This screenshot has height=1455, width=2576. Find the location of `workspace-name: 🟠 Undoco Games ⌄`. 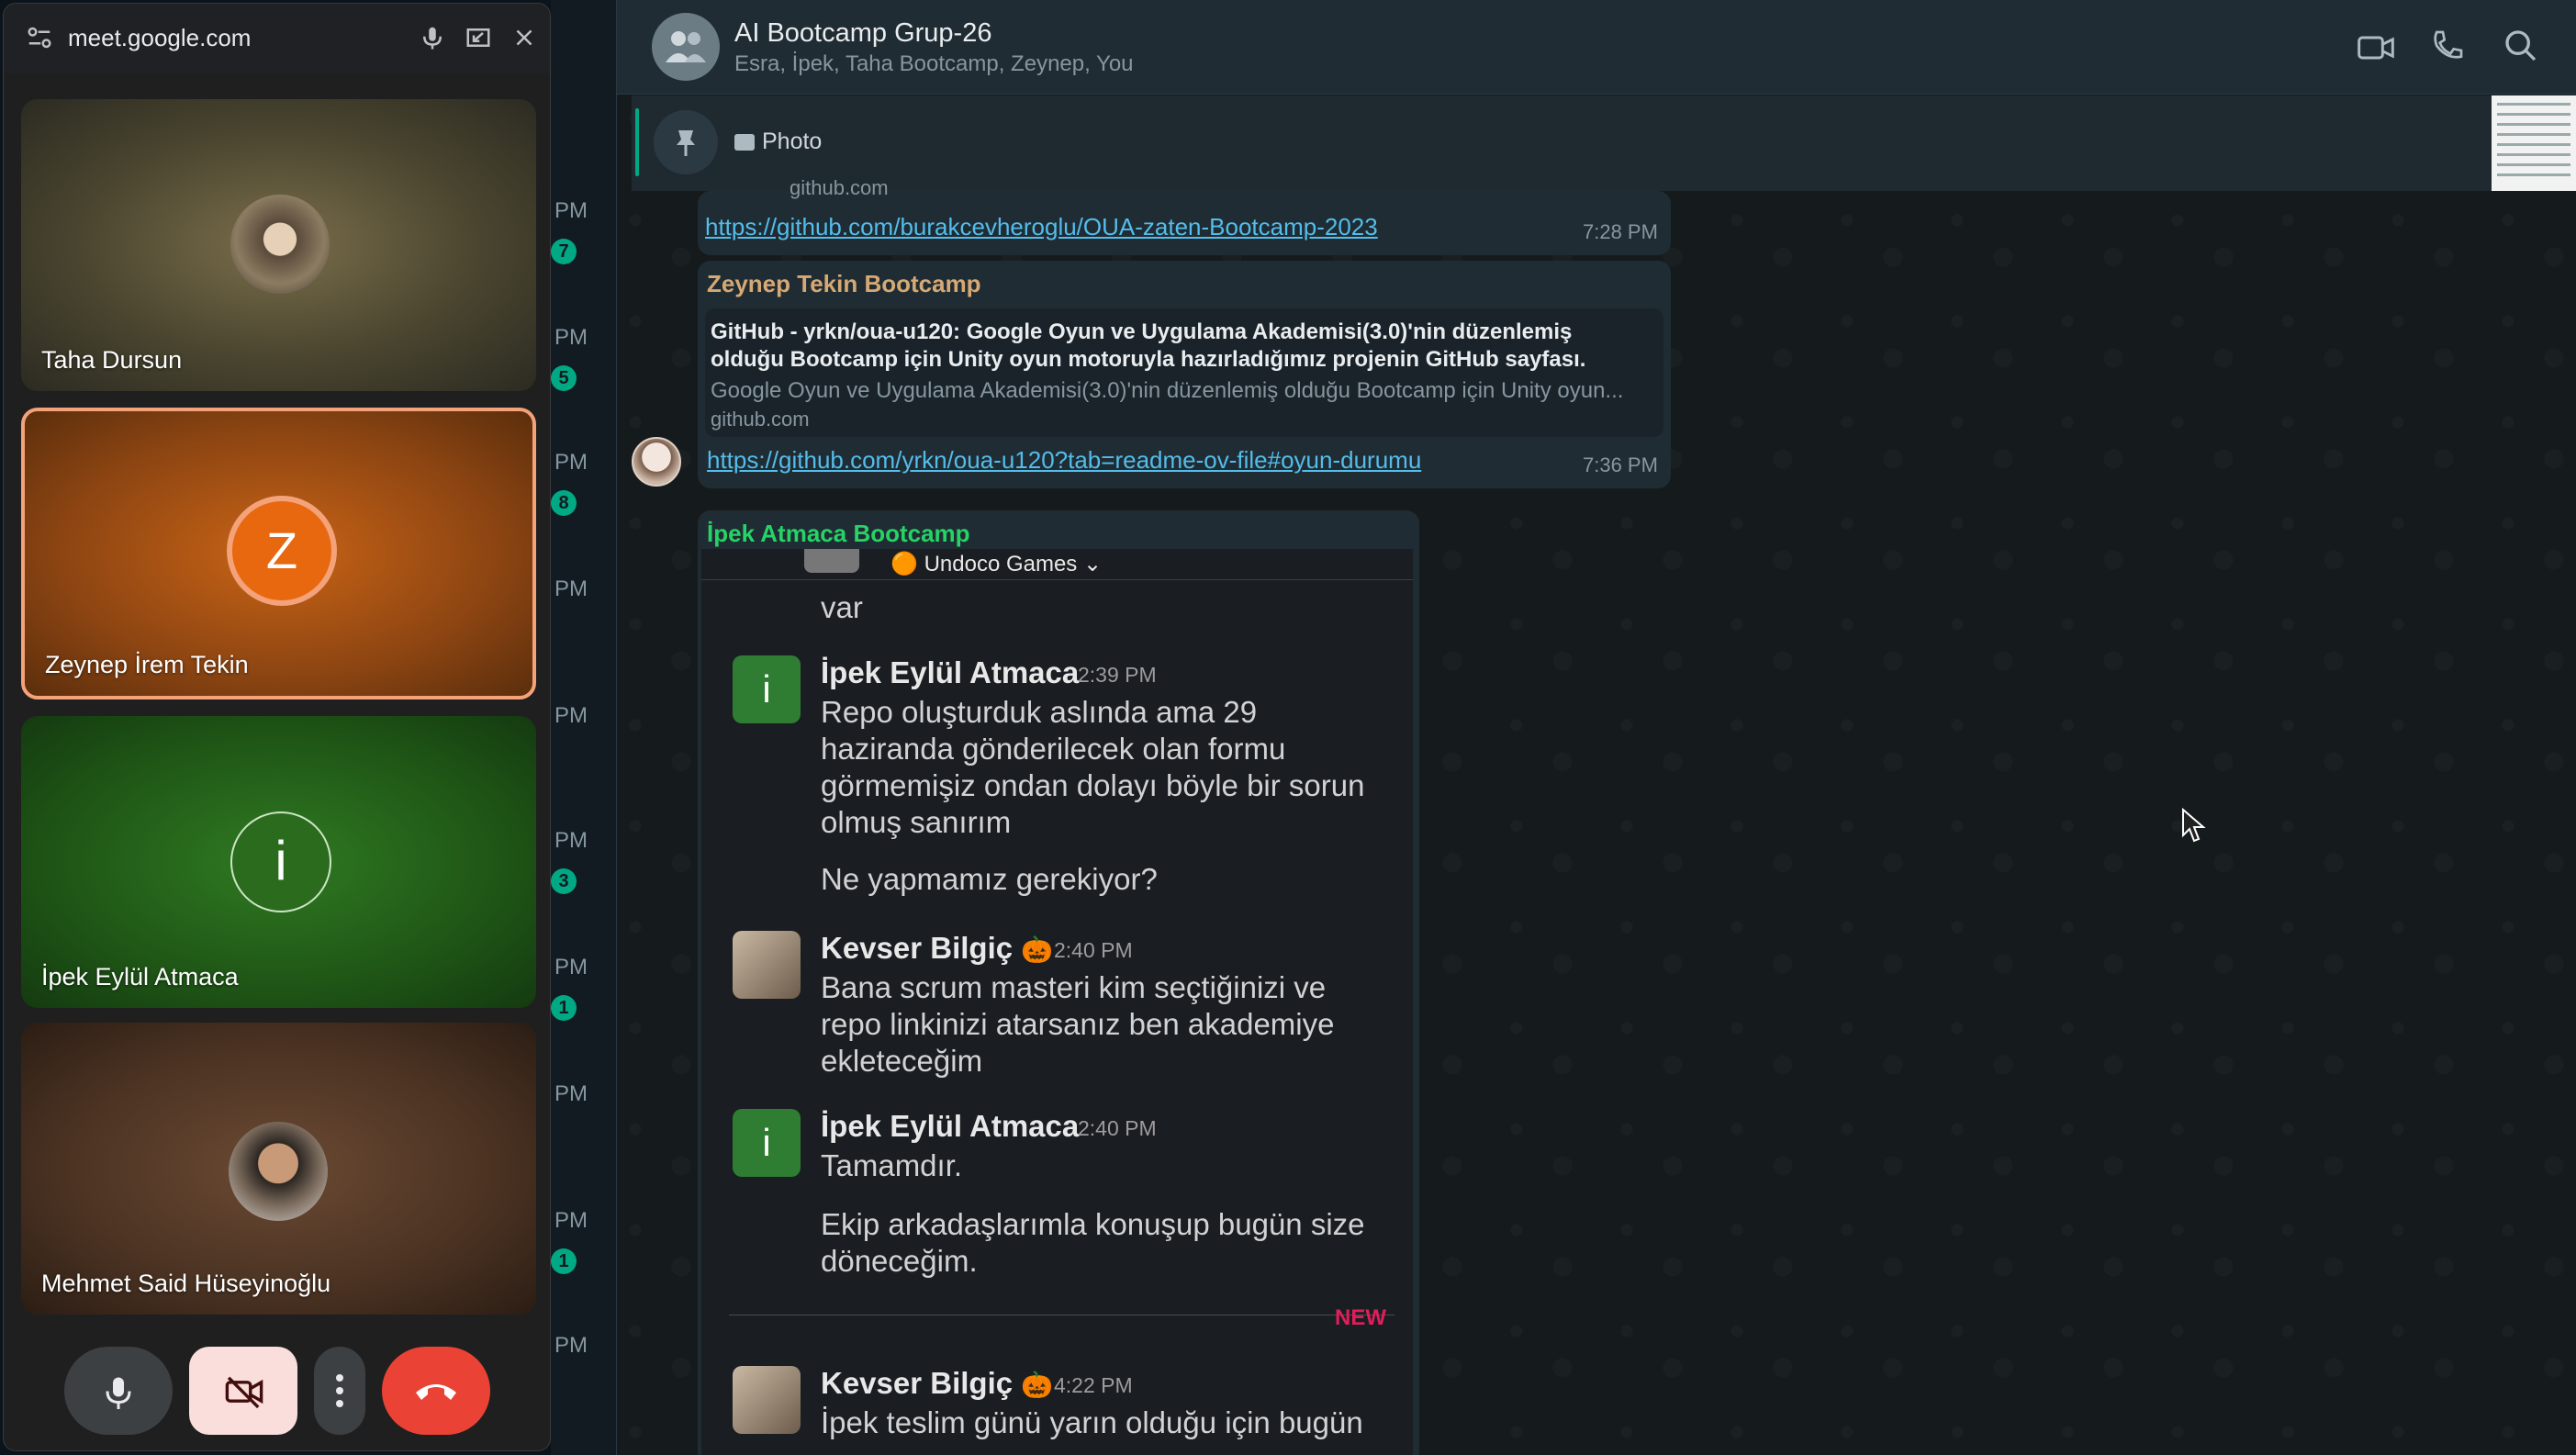

workspace-name: 🟠 Undoco Games ⌄ is located at coordinates (996, 564).